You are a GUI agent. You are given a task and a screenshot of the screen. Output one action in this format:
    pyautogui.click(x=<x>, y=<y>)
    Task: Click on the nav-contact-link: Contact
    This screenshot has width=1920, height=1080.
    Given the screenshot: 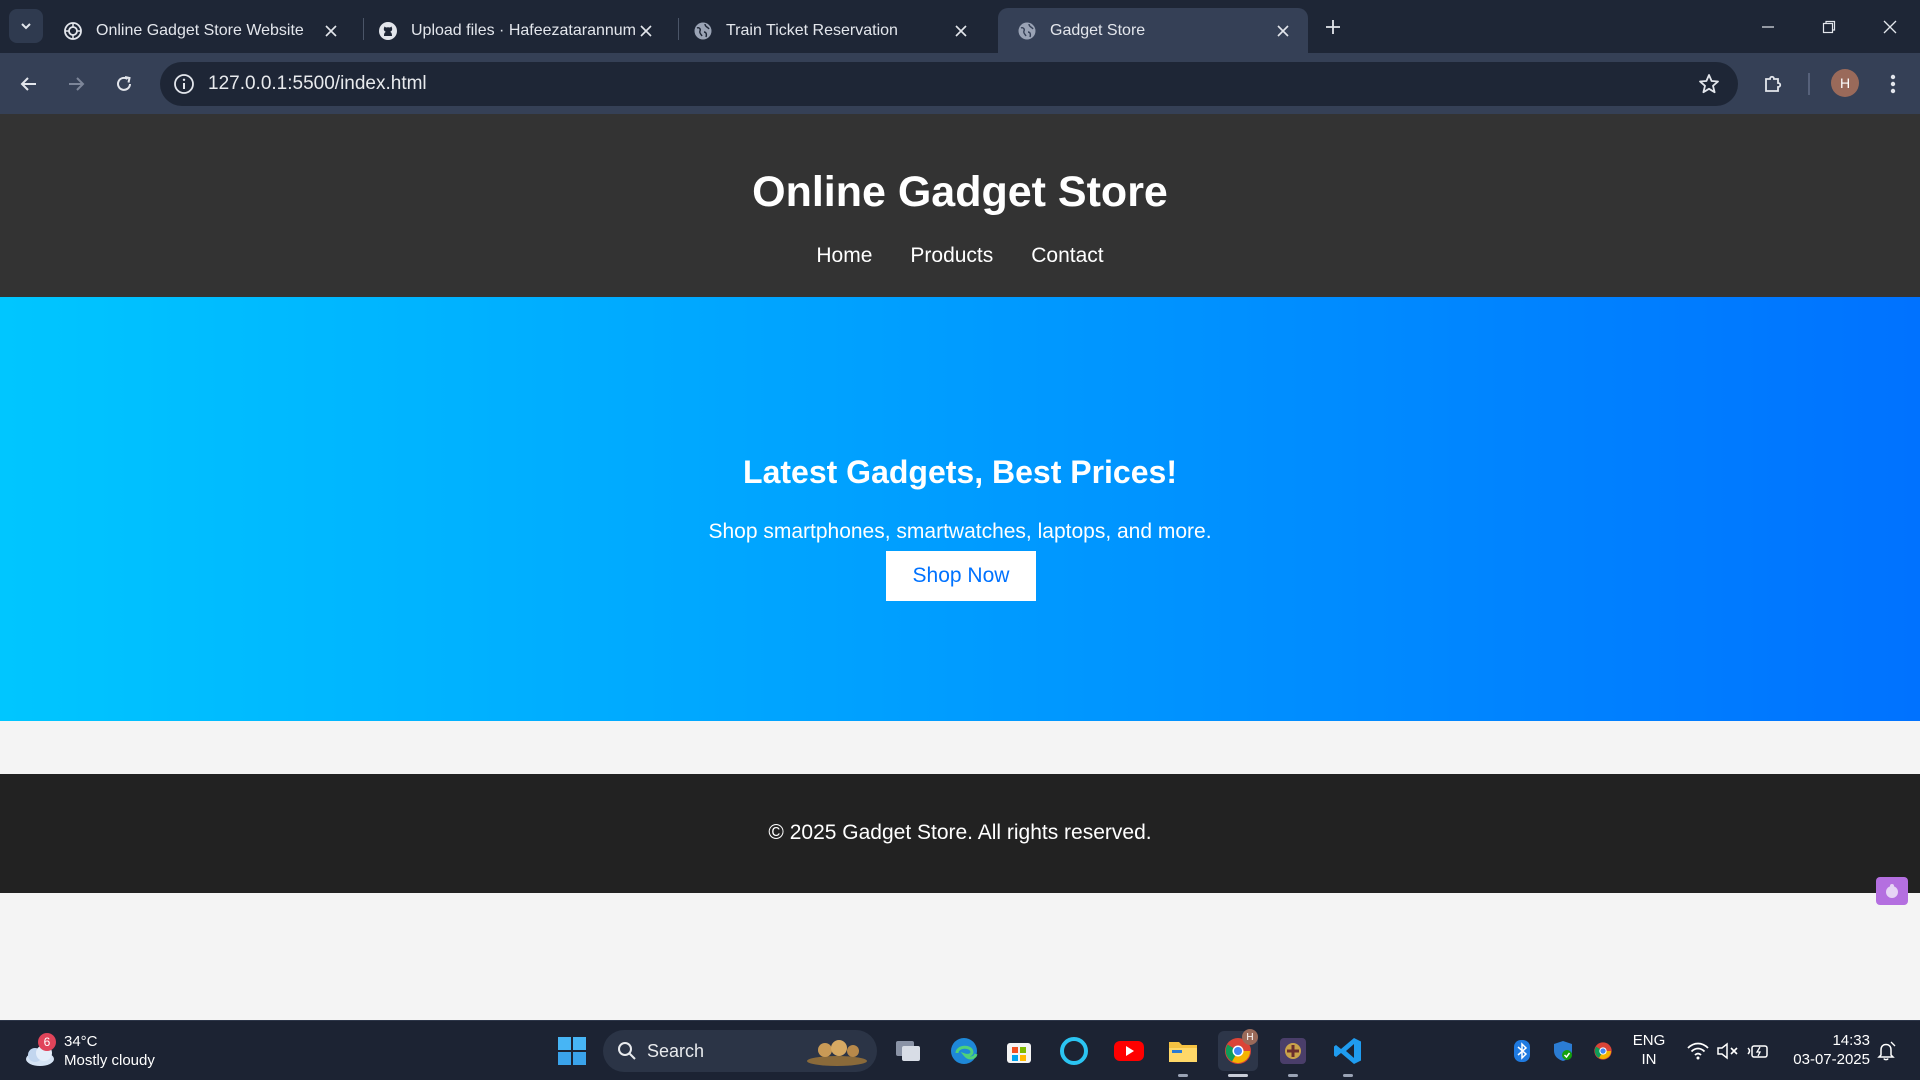 What is the action you would take?
    pyautogui.click(x=1067, y=256)
    